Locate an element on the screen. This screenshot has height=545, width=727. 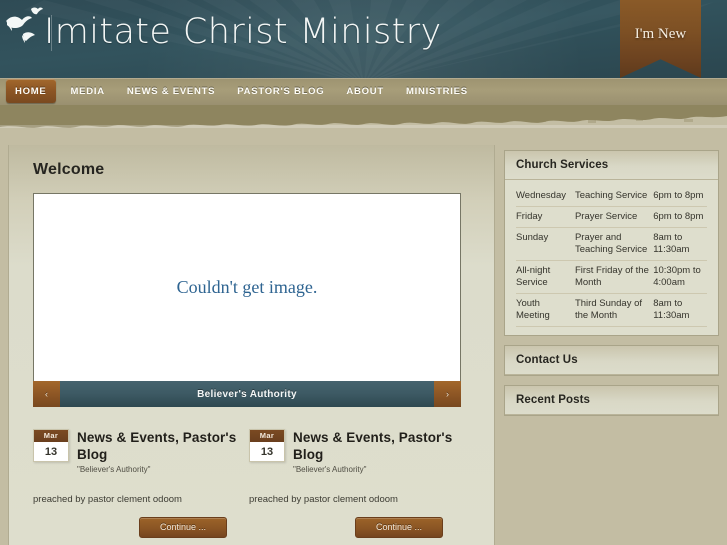
site-header: Imitate Christ Ministry I'm New is located at coordinates (363, 39).